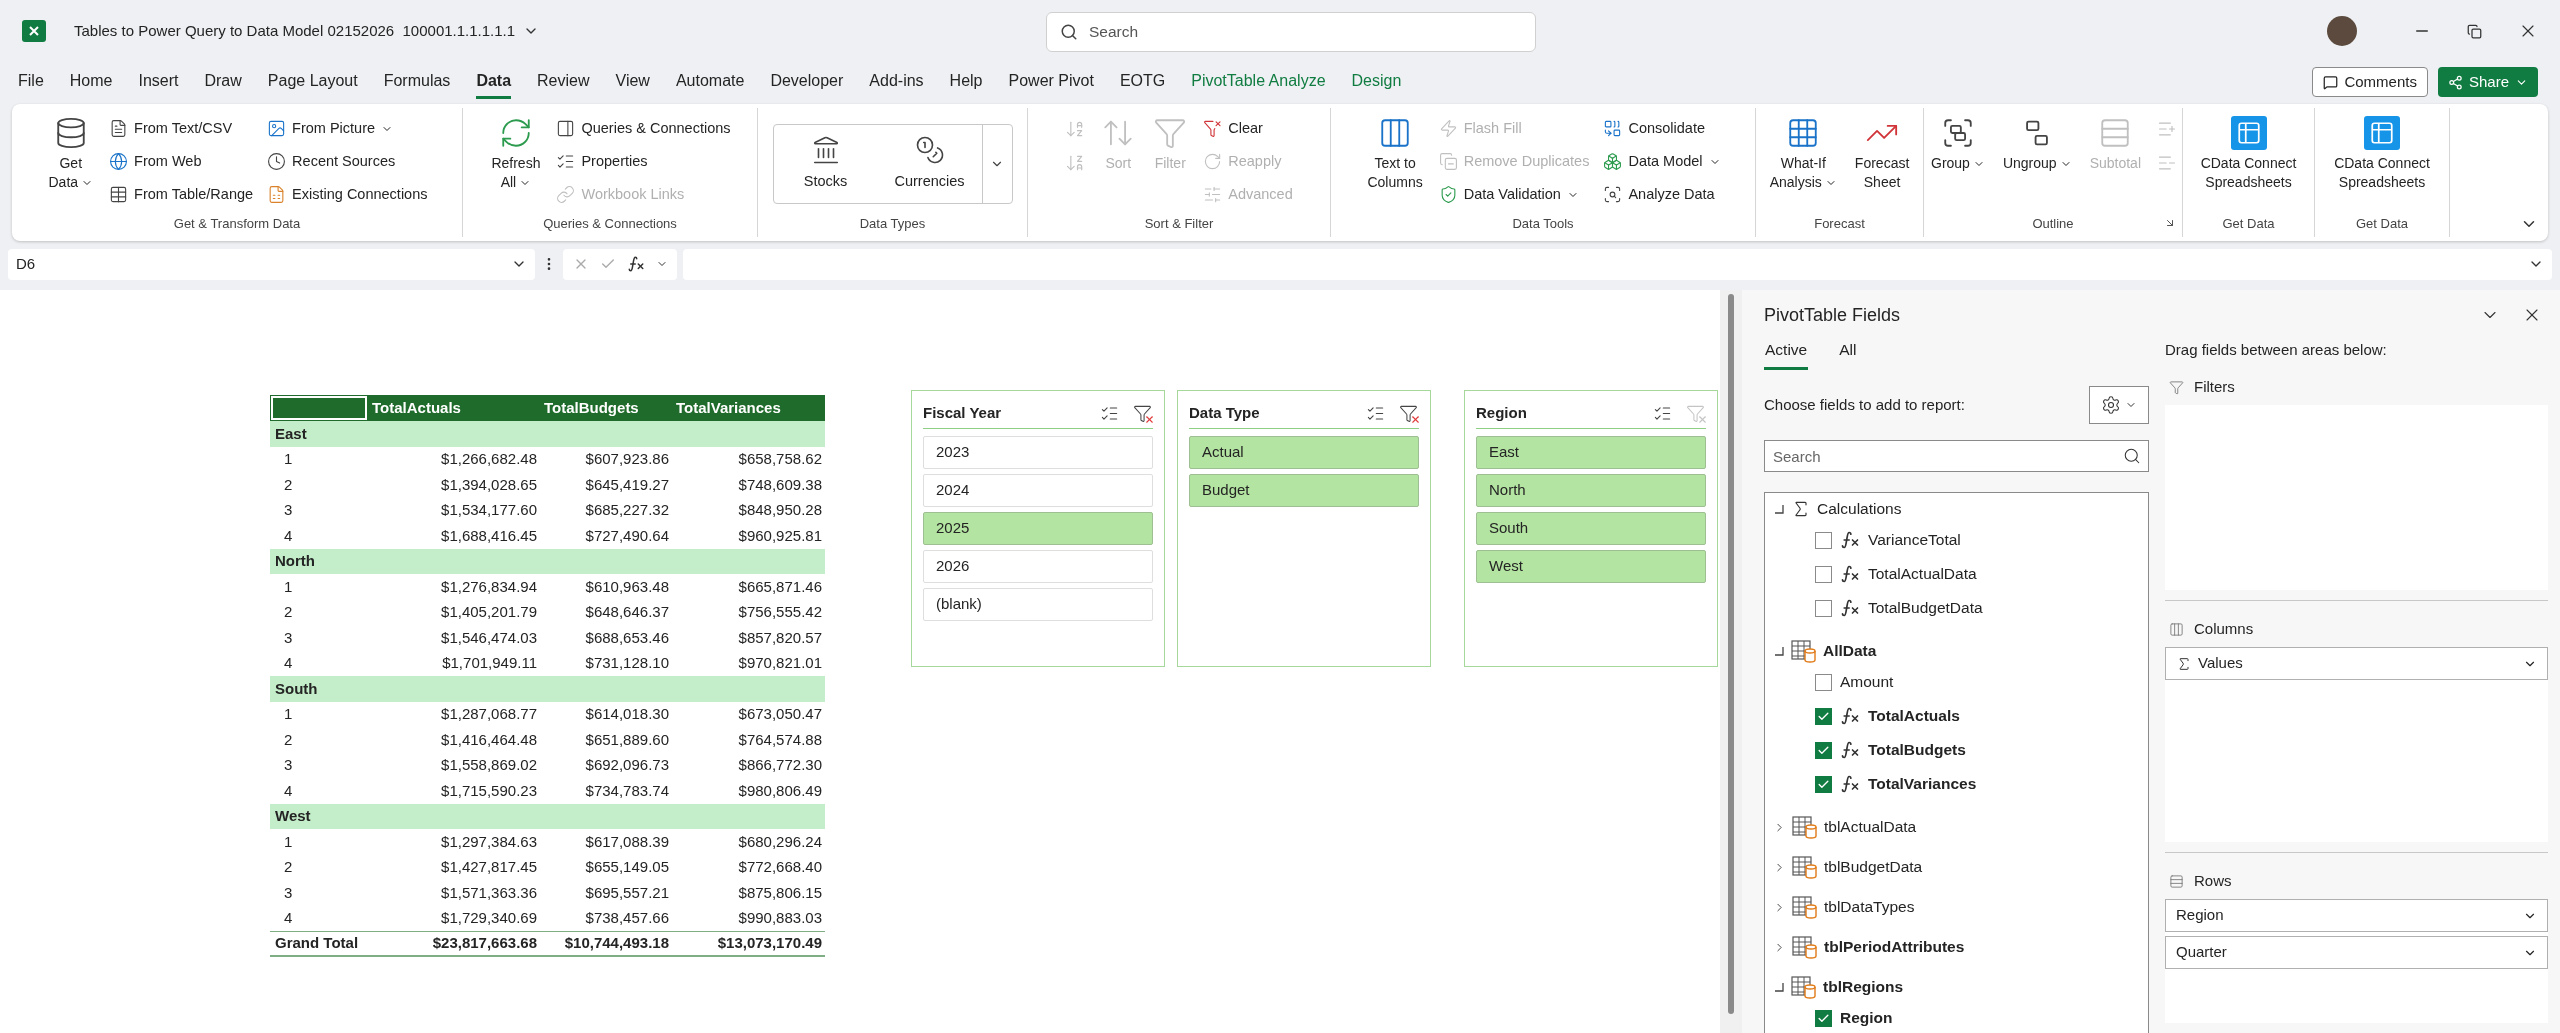 The image size is (2560, 1033). I want to click on ribbon-button: Forecast Sheet, so click(1882, 152).